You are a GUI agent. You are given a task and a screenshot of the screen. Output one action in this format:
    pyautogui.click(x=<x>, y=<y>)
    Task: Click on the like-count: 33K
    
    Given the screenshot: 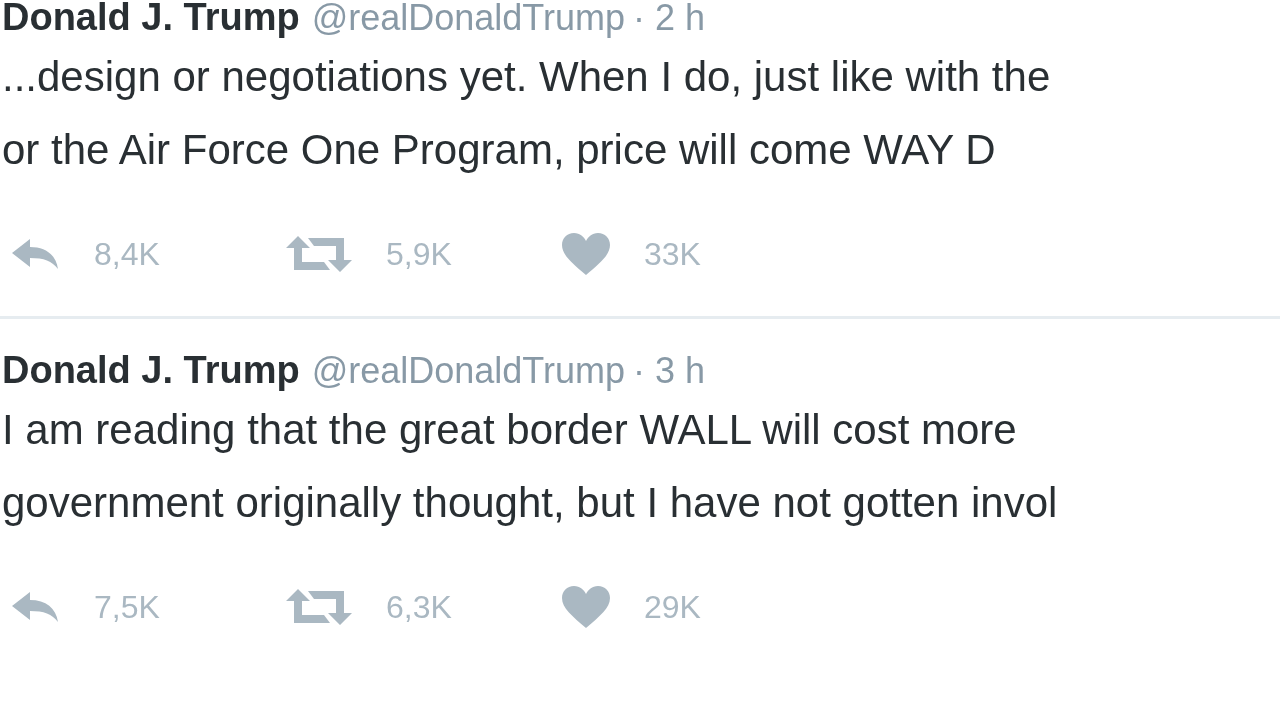 What is the action you would take?
    pyautogui.click(x=672, y=254)
    